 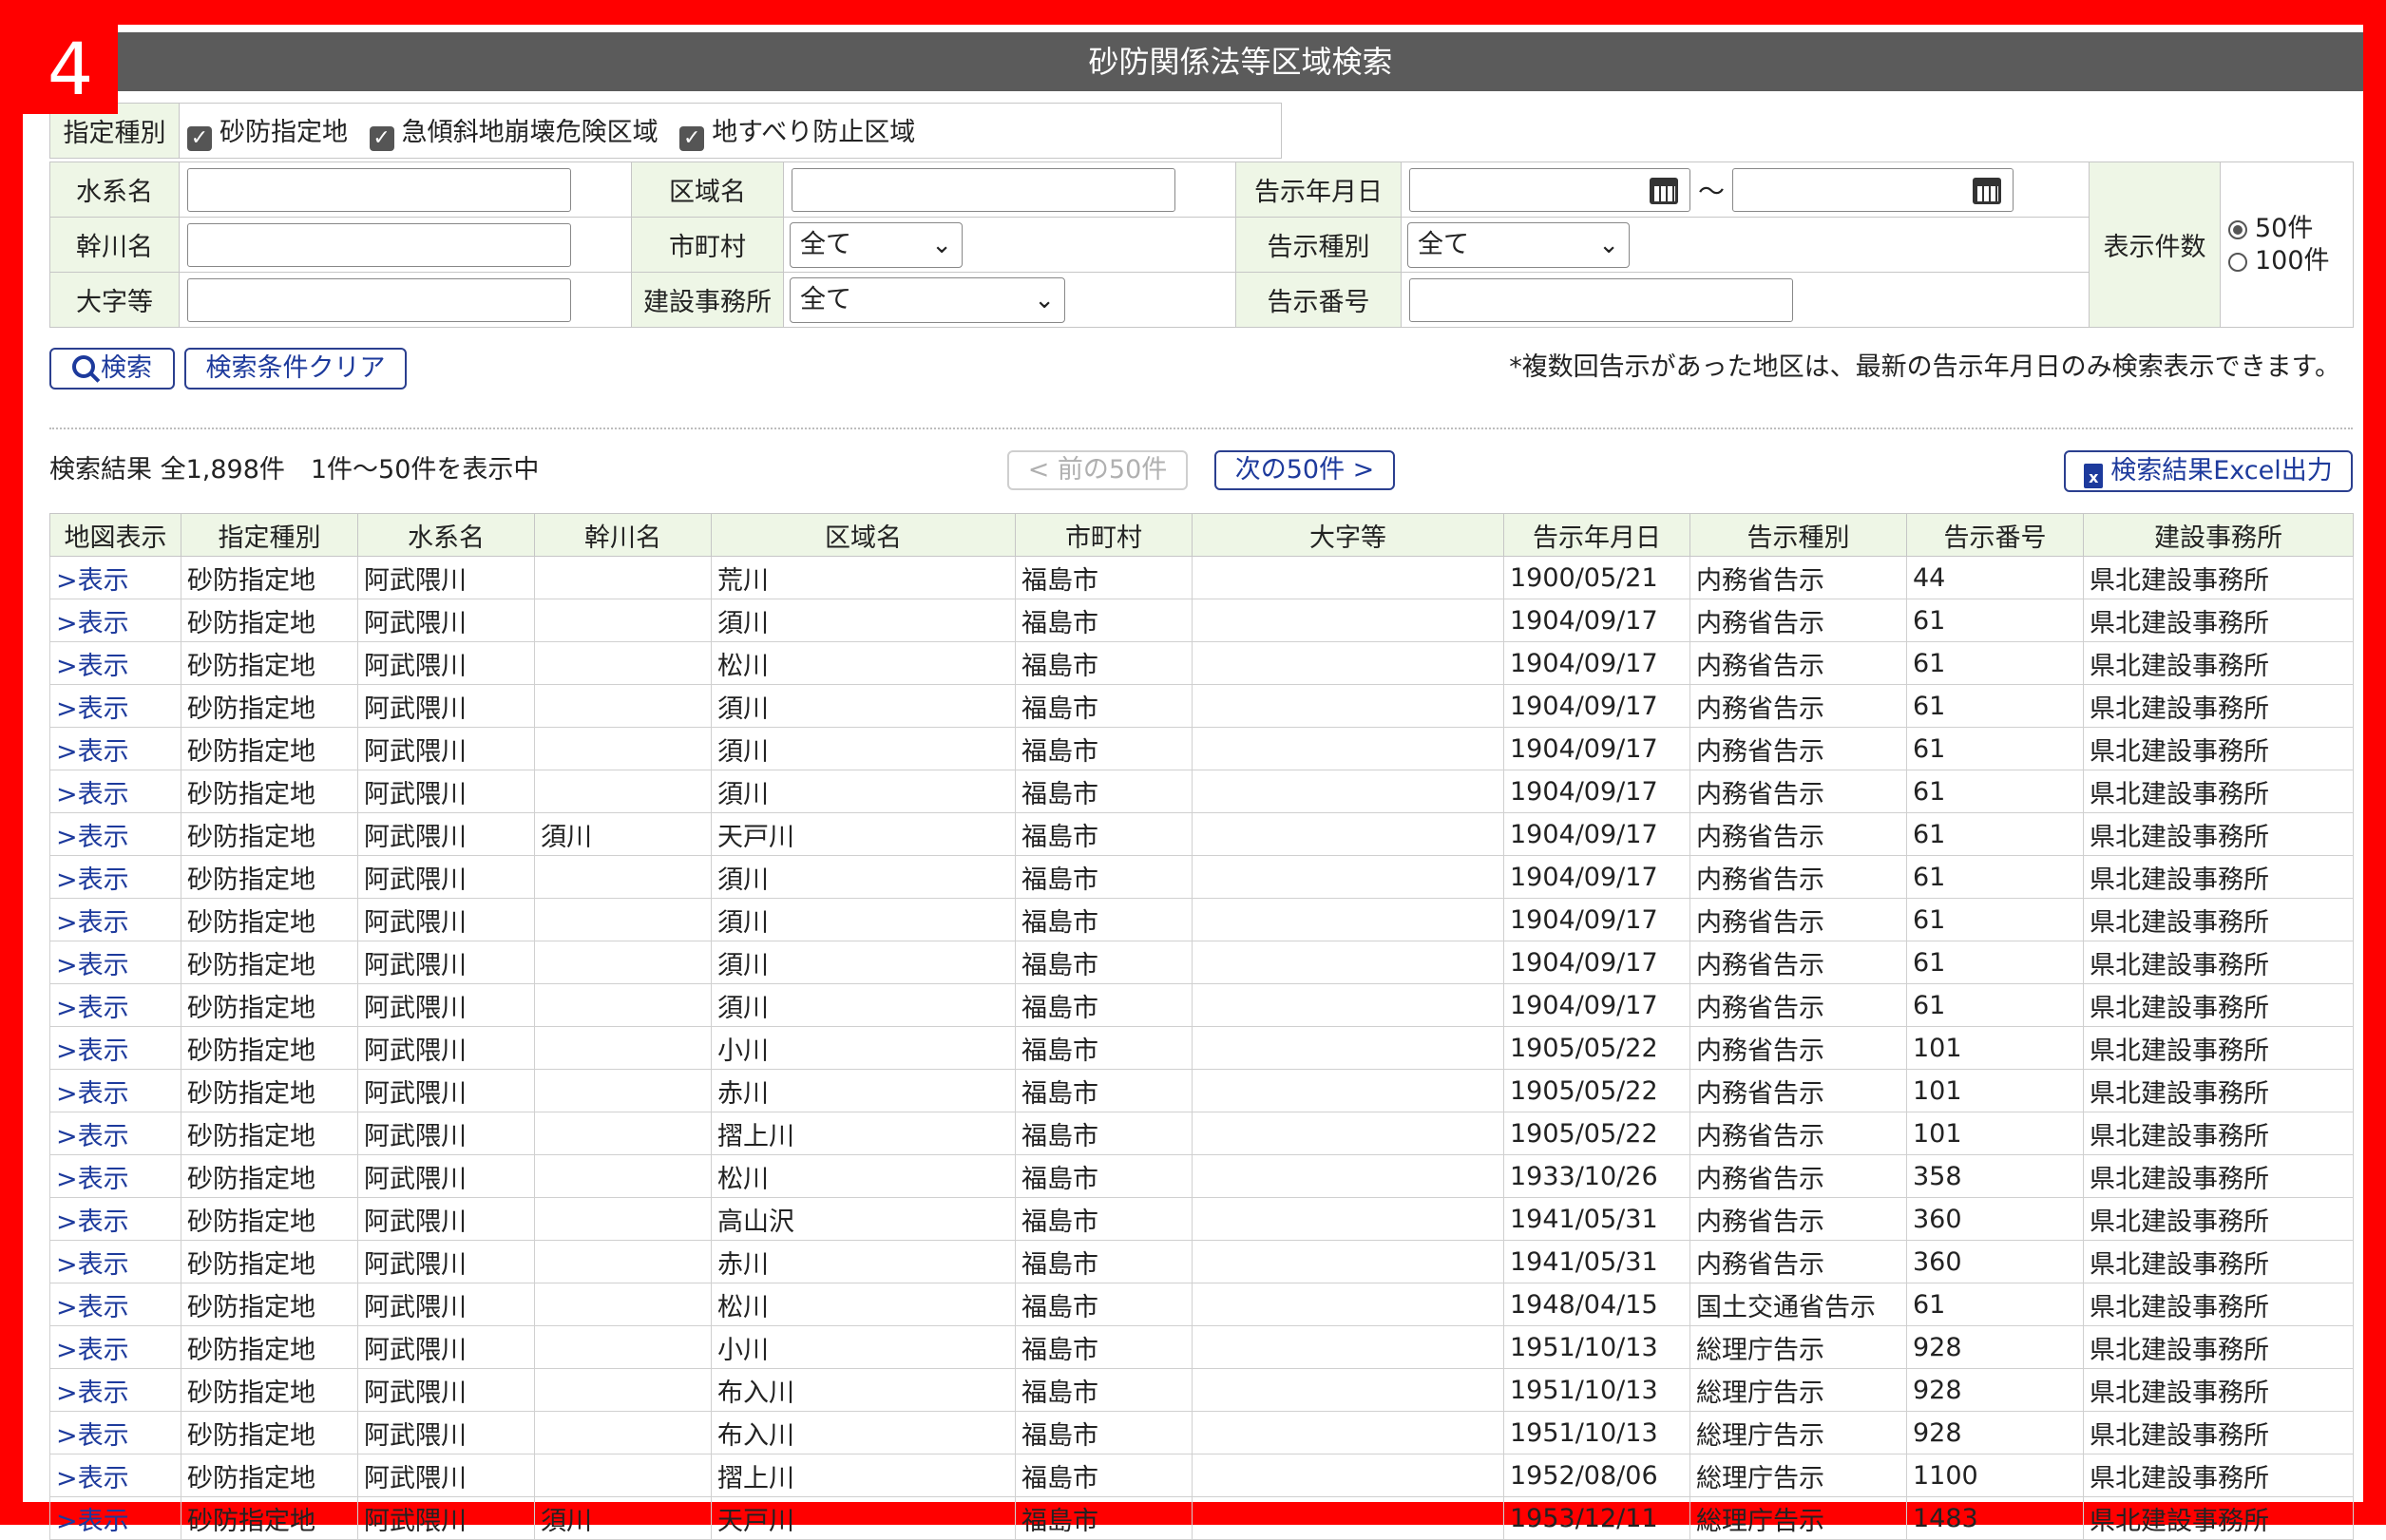 I want to click on search-note: *複数回告示があった地区は、最新の告示年月日のみ検索表示できます。, so click(x=1924, y=367).